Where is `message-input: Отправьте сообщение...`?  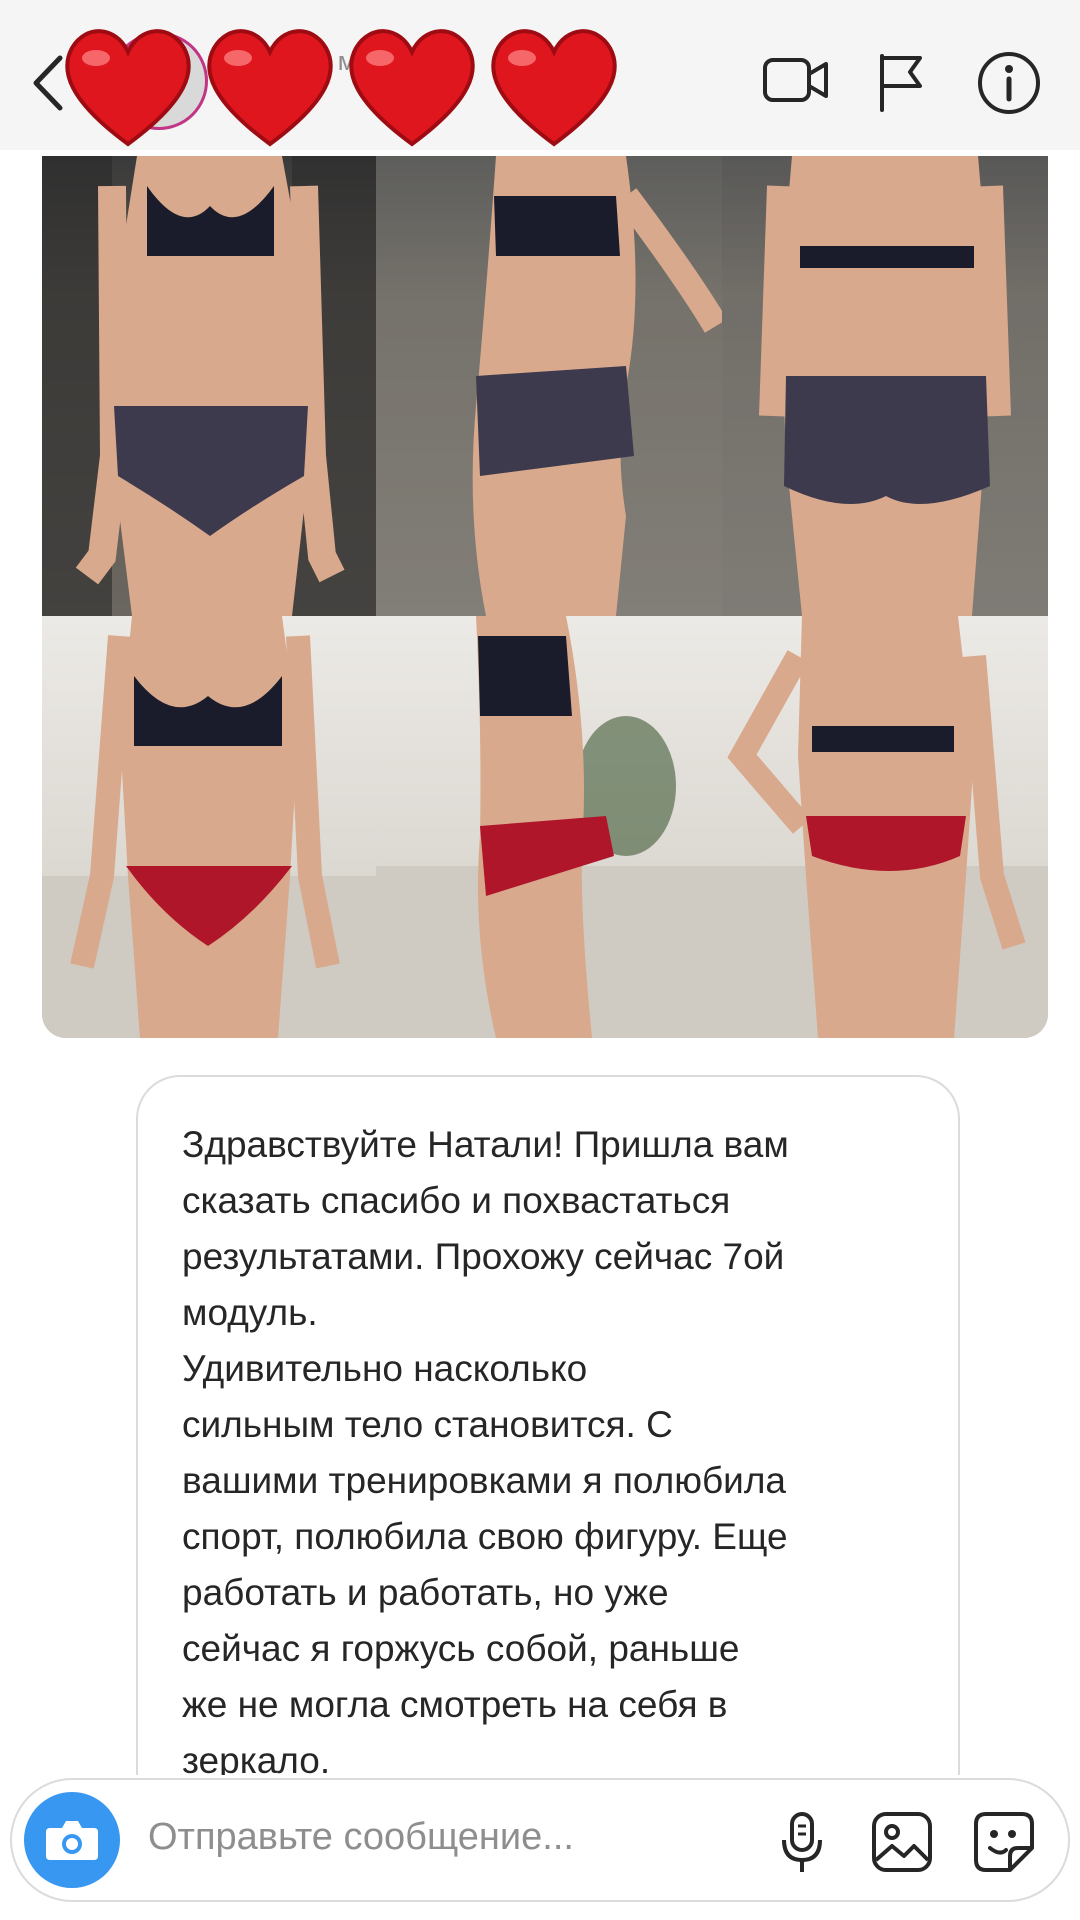 message-input: Отправьте сообщение... is located at coordinates (361, 1837).